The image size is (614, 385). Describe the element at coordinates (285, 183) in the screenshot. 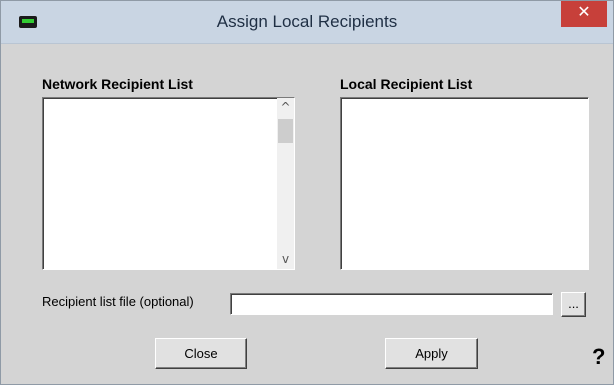

I see `network-list-scrollbar: ^ v` at that location.